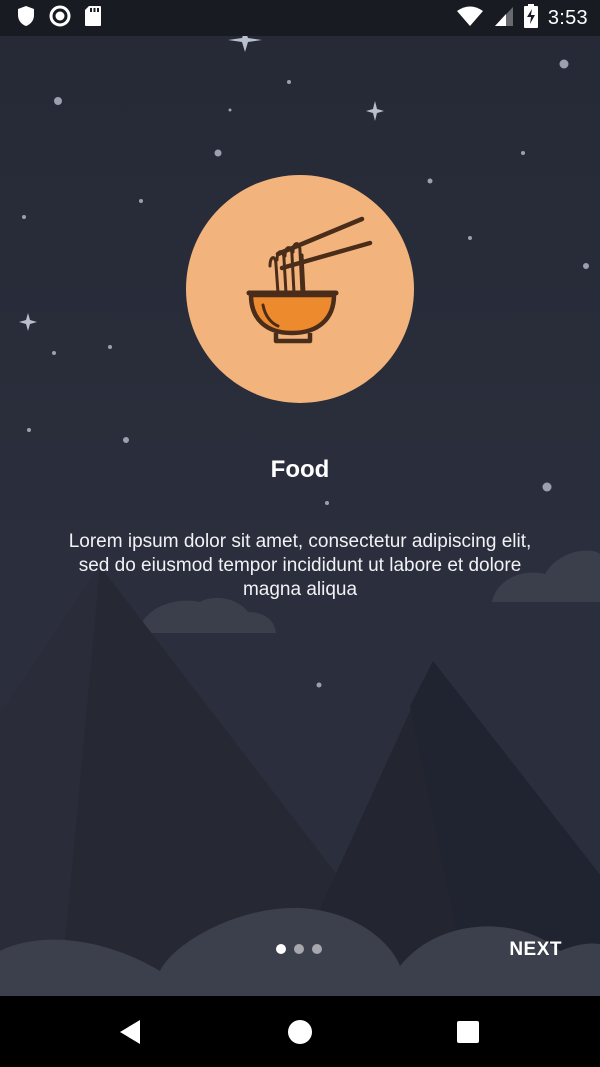 This screenshot has height=1067, width=600. I want to click on hero-circle, so click(300, 289).